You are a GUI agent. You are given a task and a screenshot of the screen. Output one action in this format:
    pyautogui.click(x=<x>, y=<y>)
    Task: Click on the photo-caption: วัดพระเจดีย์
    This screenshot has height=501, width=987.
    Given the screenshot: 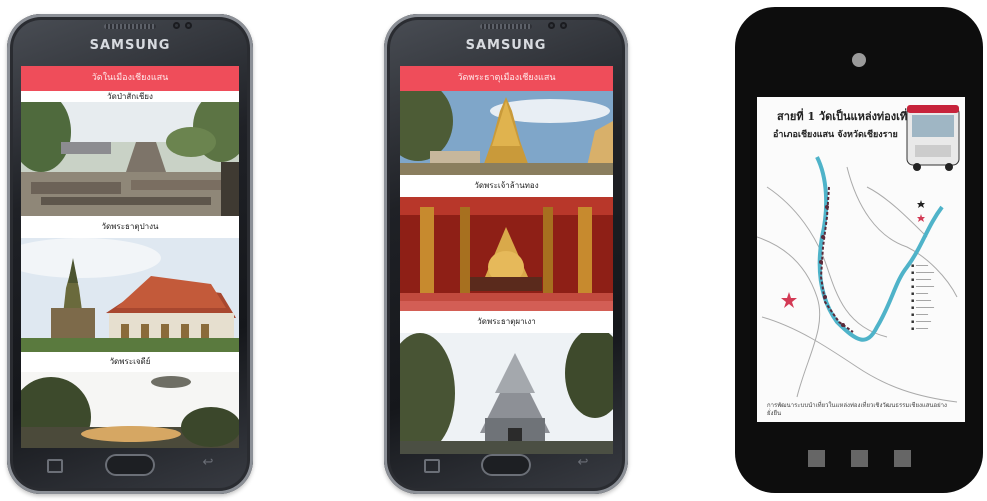 What is the action you would take?
    pyautogui.click(x=130, y=362)
    